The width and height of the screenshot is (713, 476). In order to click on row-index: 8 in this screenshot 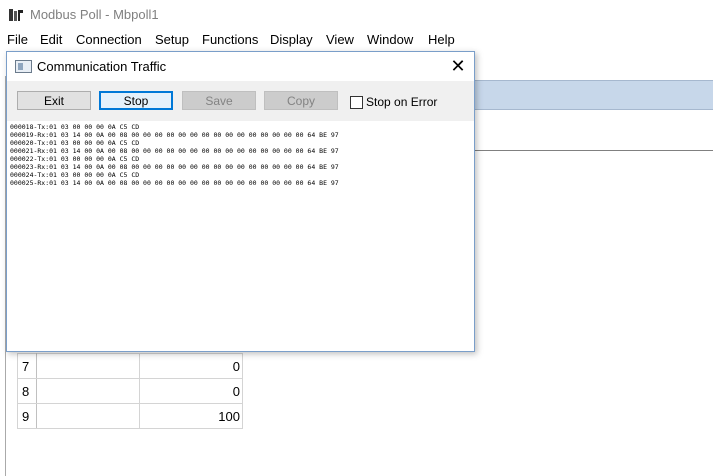, I will do `click(27, 391)`.